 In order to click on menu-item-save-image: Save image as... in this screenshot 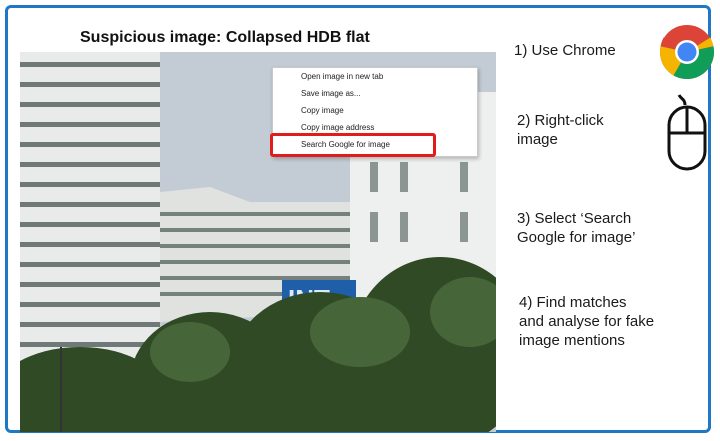, I will do `click(331, 94)`.